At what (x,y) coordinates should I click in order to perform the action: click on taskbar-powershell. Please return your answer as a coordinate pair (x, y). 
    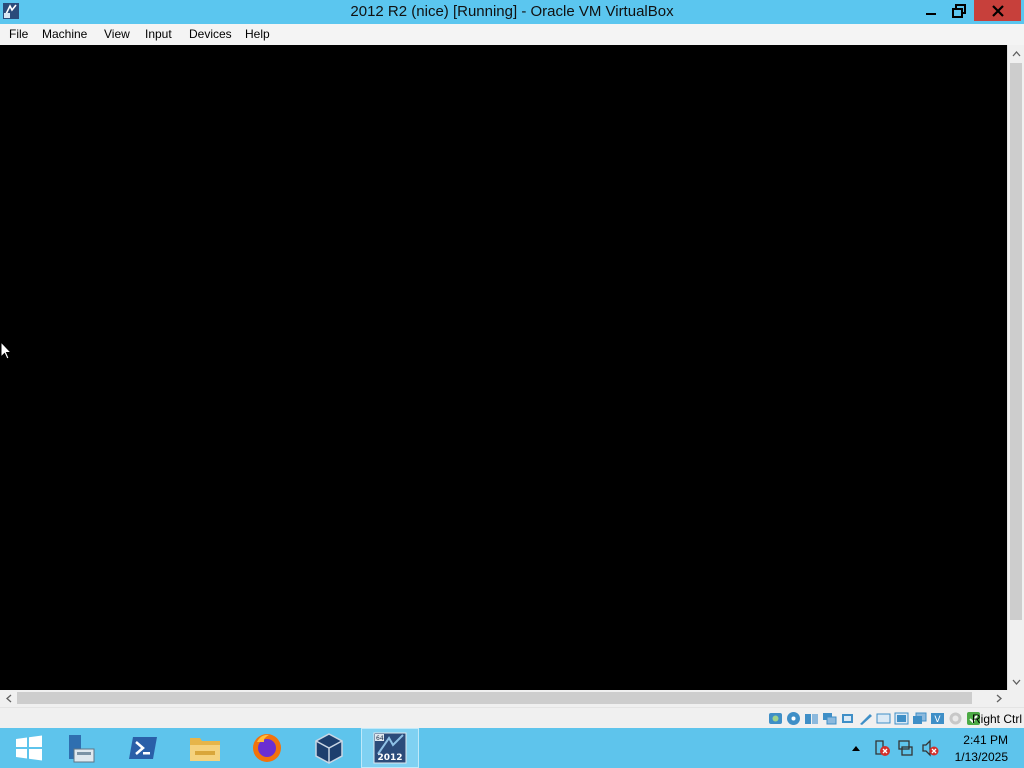
    Looking at the image, I should click on (143, 748).